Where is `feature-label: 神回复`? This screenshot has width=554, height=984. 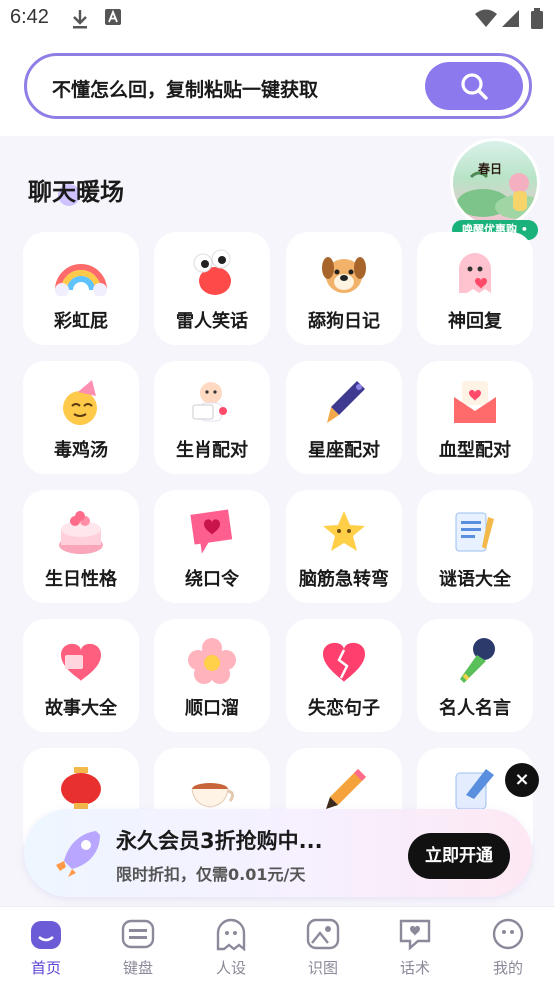
feature-label: 神回复 is located at coordinates (475, 321).